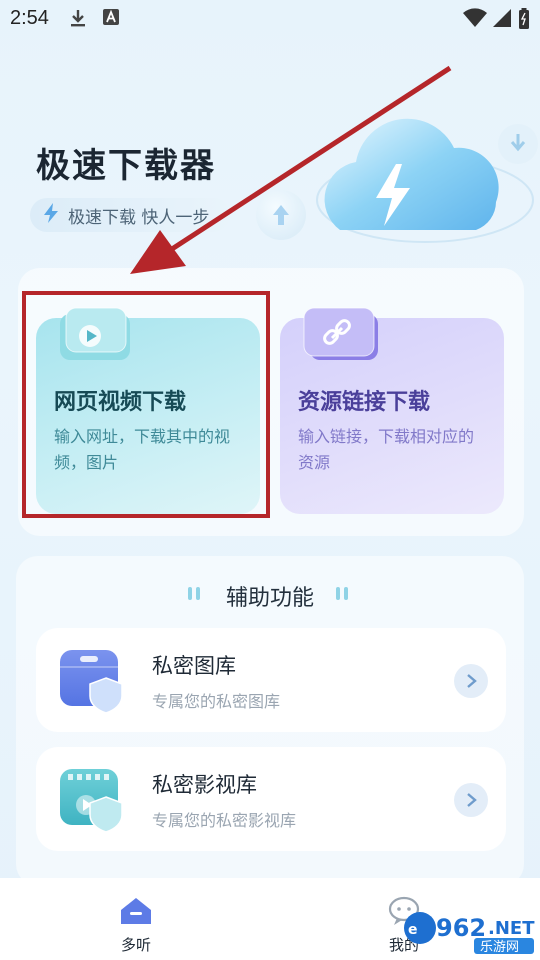  What do you see at coordinates (194, 666) in the screenshot?
I see `row-title: 私密图库` at bounding box center [194, 666].